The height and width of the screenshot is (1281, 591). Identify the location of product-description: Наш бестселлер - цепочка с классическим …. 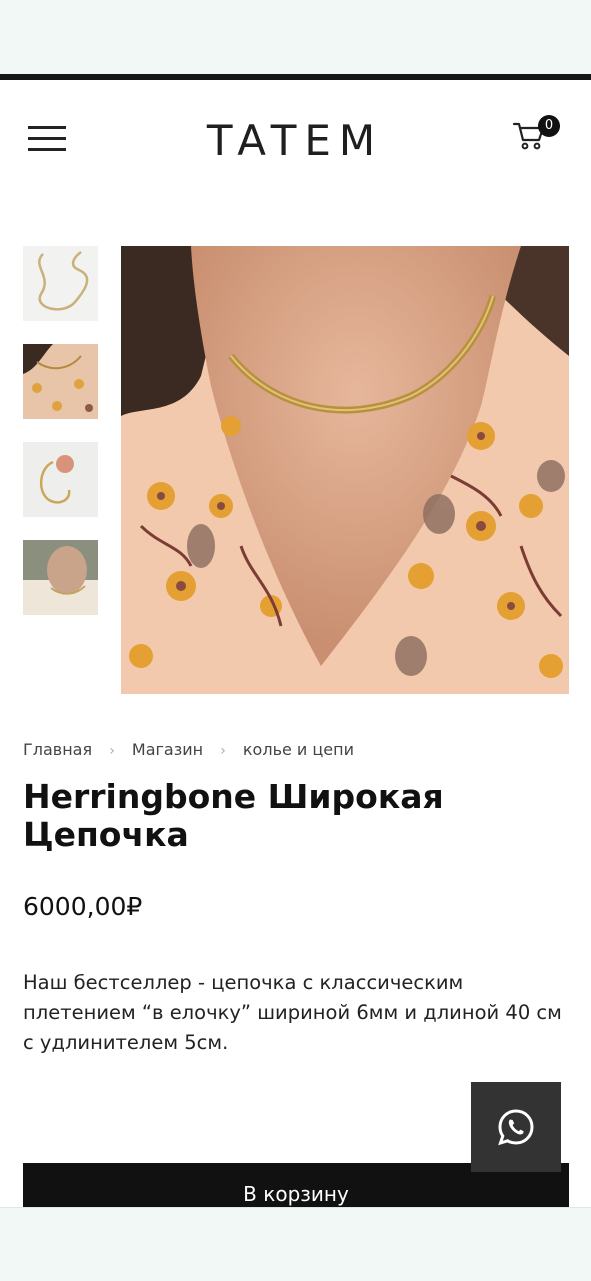
(292, 1012).